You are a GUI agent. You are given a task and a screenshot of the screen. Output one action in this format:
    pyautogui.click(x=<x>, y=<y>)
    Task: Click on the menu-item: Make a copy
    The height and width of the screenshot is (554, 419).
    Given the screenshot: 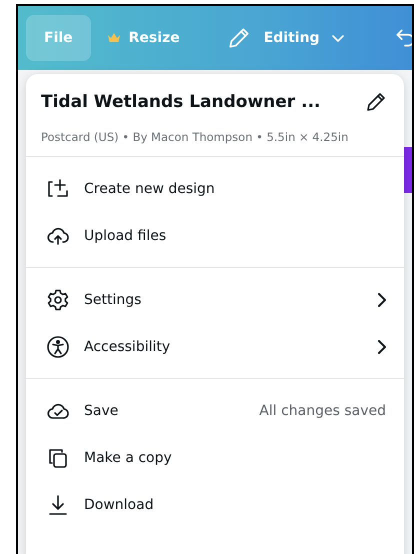 What is the action you would take?
    pyautogui.click(x=215, y=457)
    